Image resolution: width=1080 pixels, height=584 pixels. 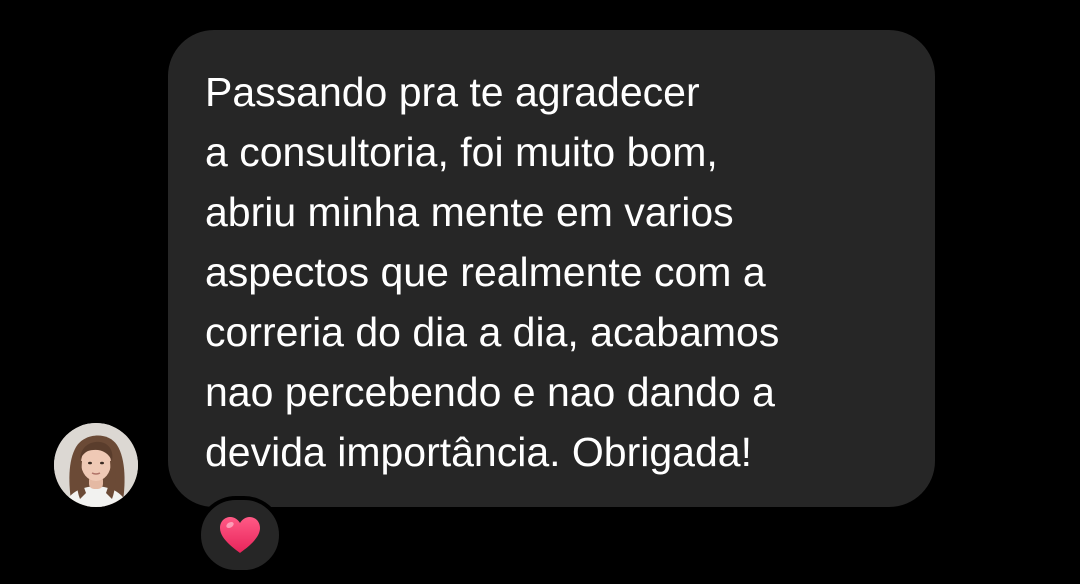 I want to click on message-text-line: nao percebendo e nao dando a, so click(x=490, y=392).